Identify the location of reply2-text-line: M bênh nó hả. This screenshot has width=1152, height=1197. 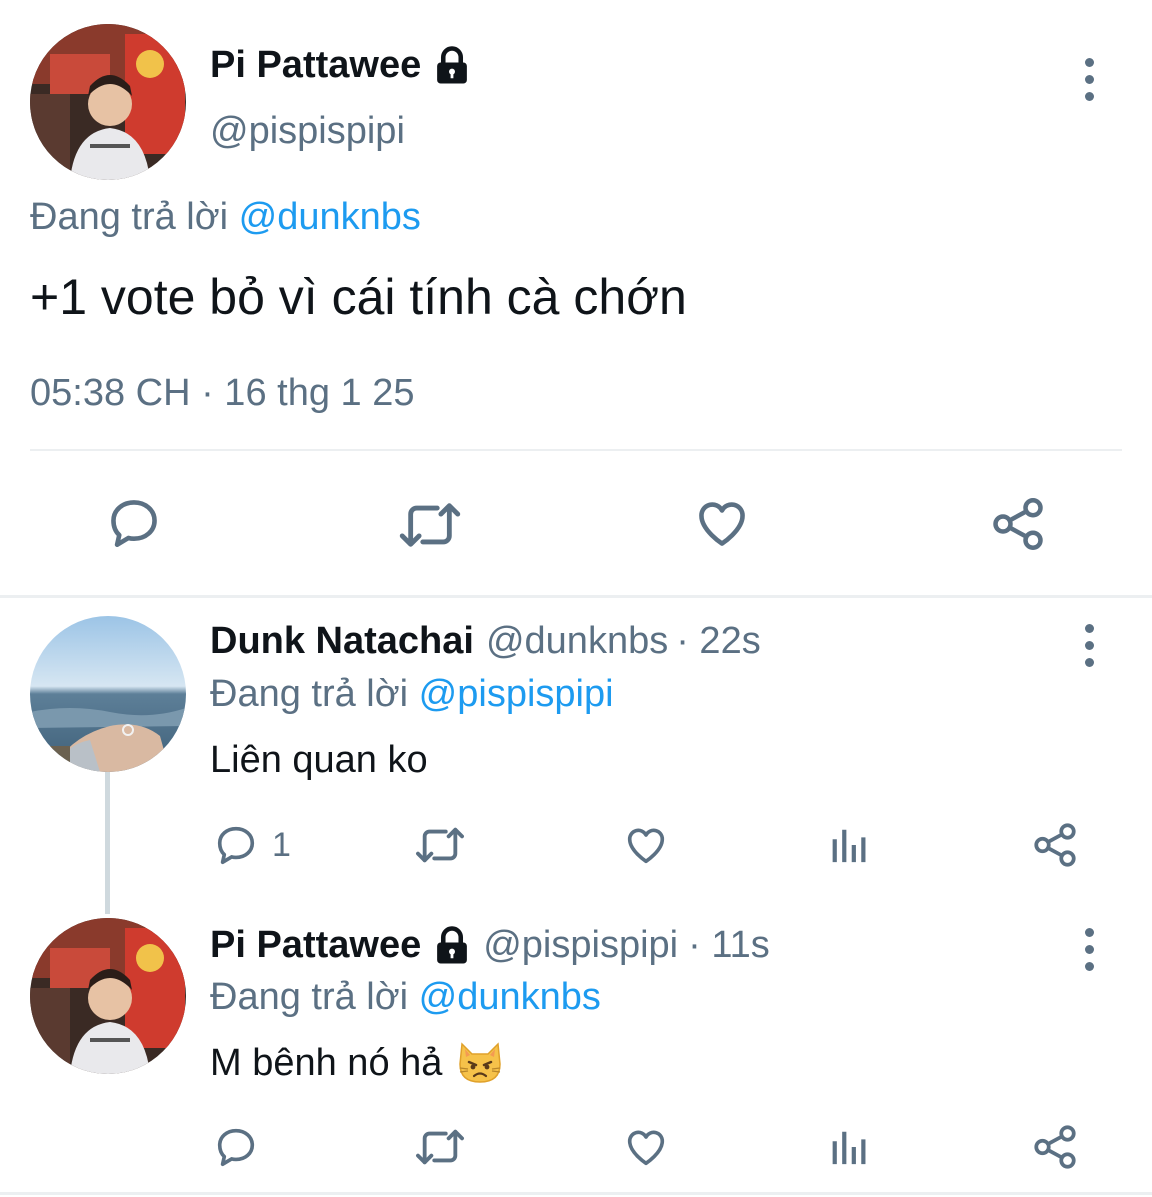
(357, 1063).